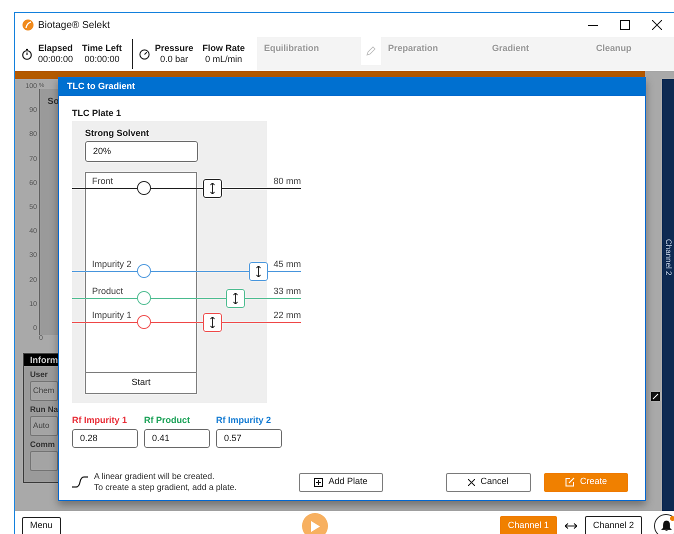 This screenshot has width=674, height=534. I want to click on rf-field: 0.28, so click(105, 438).